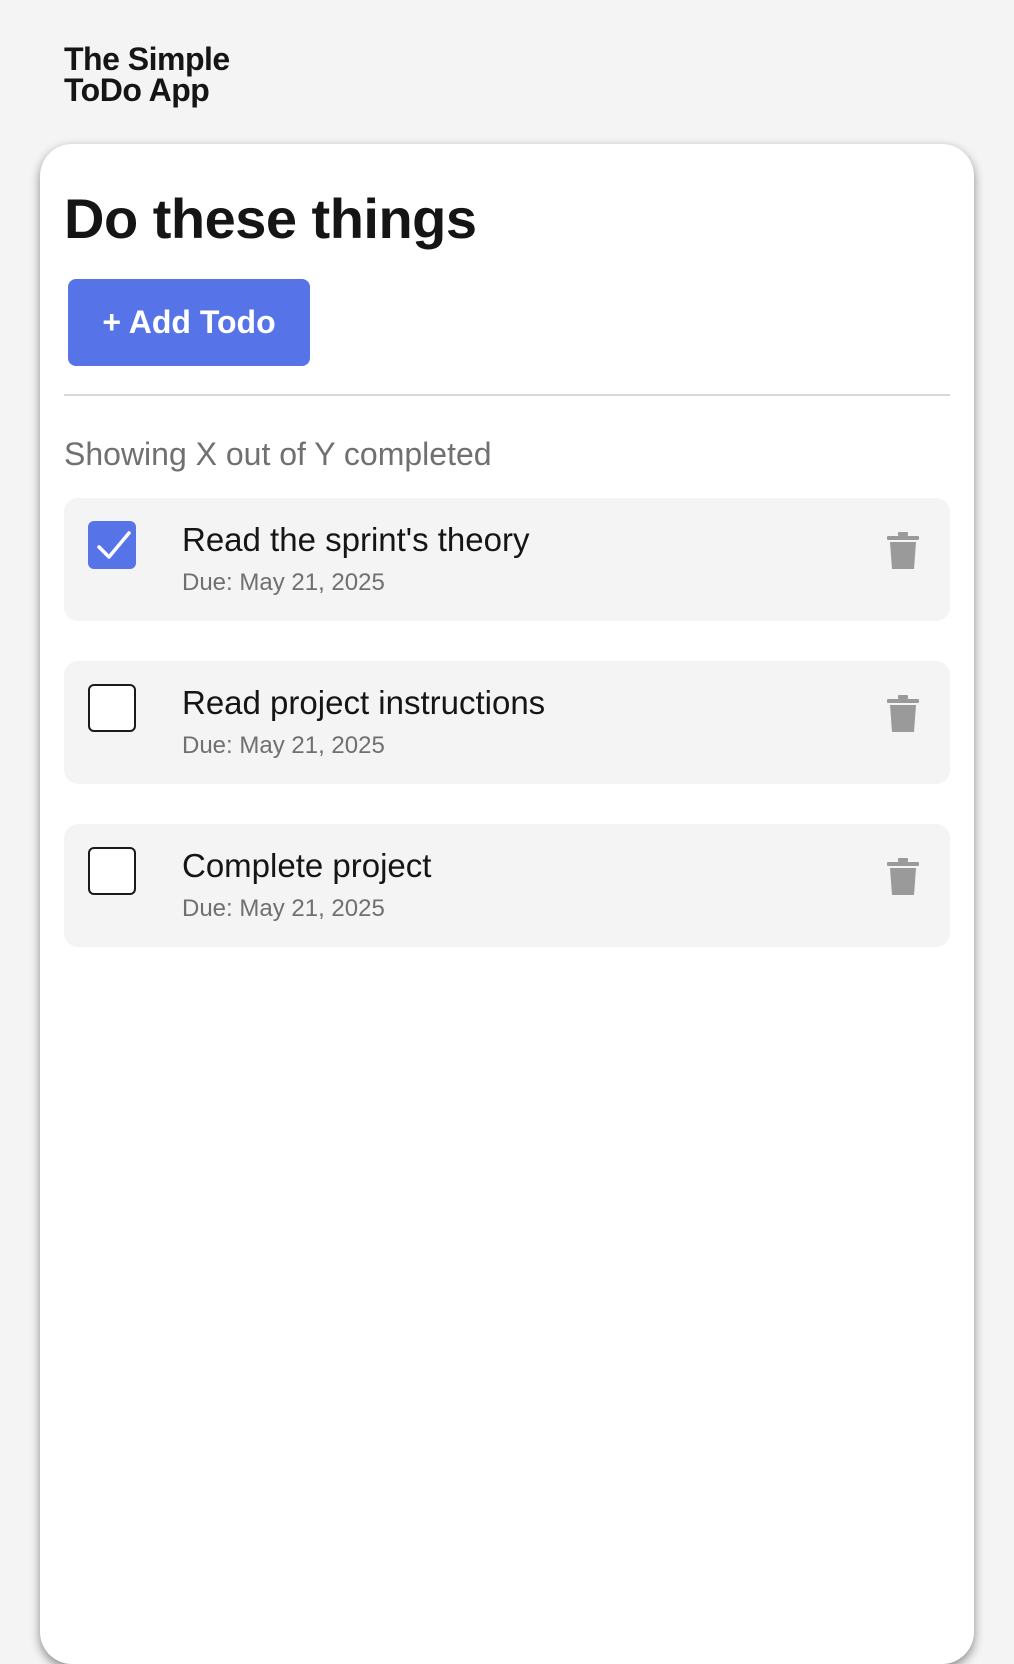  Describe the element at coordinates (307, 865) in the screenshot. I see `todo-title: Complete project` at that location.